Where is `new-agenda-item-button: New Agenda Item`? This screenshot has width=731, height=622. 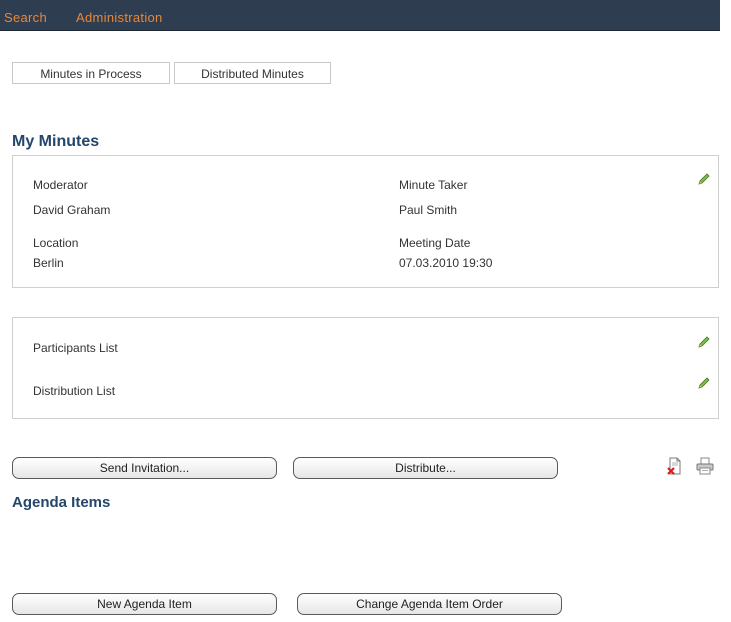
new-agenda-item-button: New Agenda Item is located at coordinates (144, 604).